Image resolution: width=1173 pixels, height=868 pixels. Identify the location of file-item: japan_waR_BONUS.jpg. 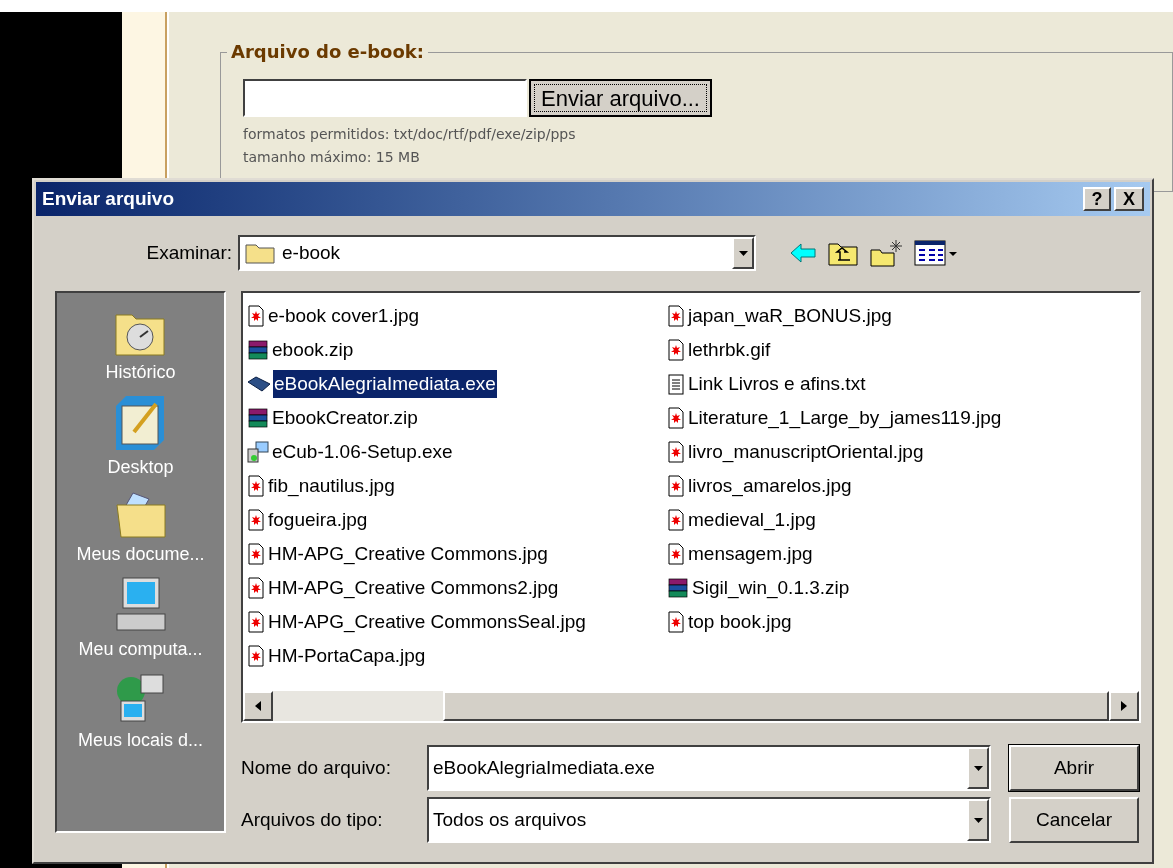
(790, 316).